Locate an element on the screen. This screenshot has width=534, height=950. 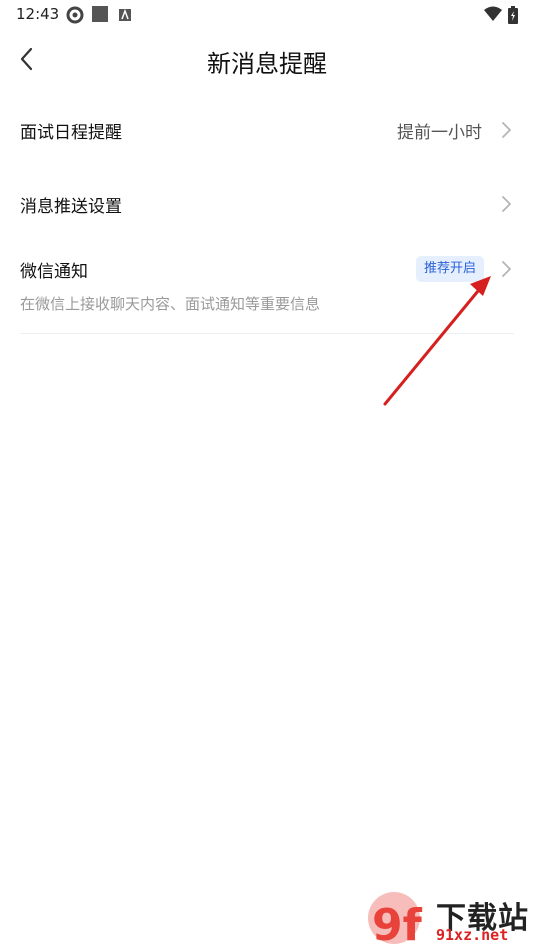
settings-gear-status-icon is located at coordinates (75, 17).